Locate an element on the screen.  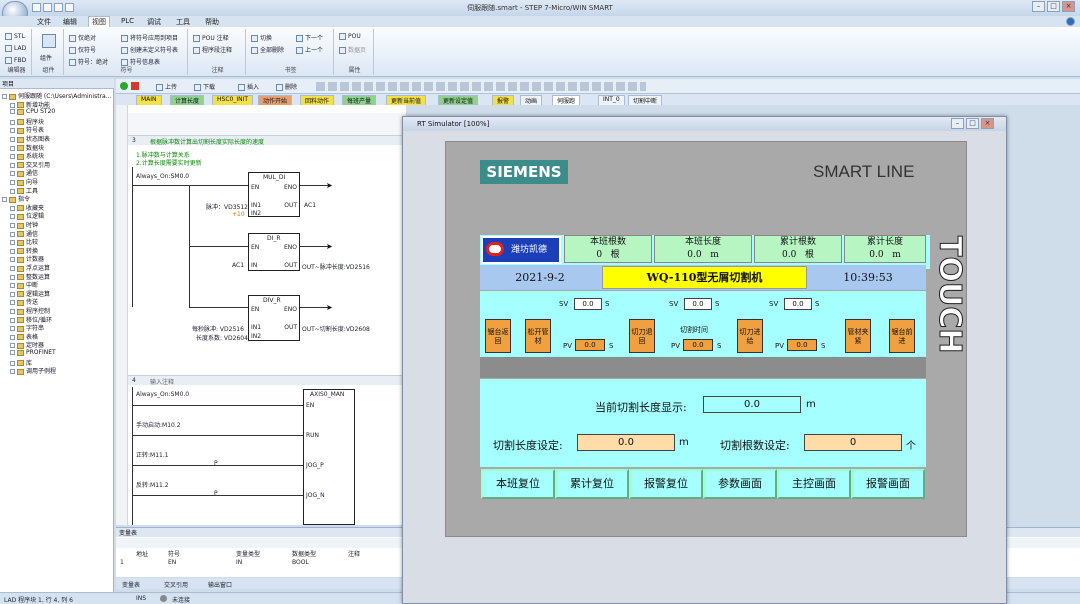
hmi-action-button: 锯台前进 is located at coordinates (902, 336).